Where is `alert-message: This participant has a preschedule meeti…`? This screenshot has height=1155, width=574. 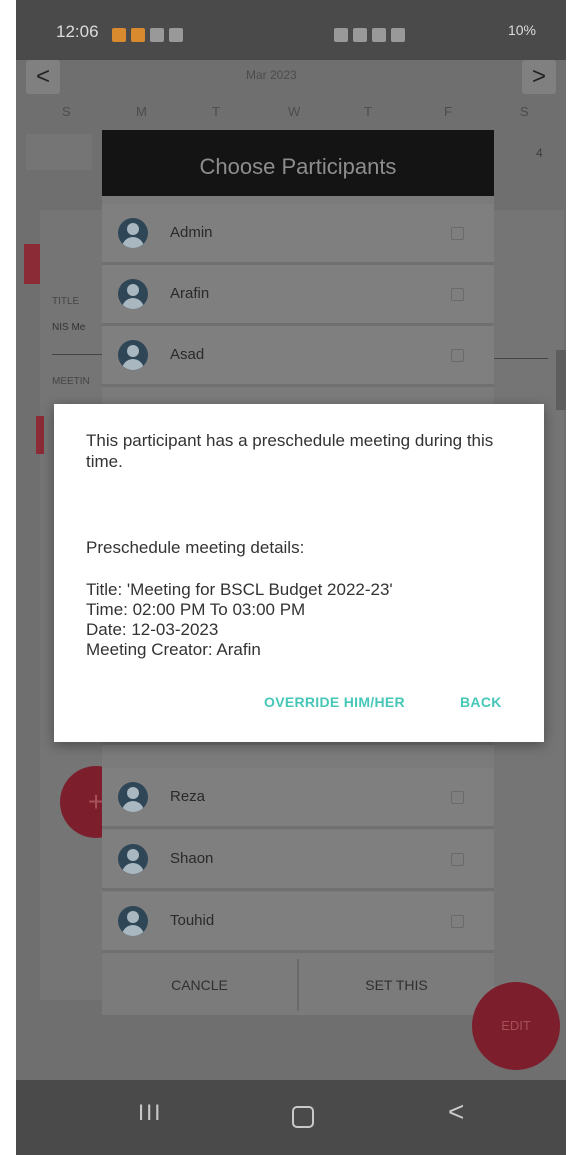
alert-message: This participant has a preschedule meeti… is located at coordinates (290, 451).